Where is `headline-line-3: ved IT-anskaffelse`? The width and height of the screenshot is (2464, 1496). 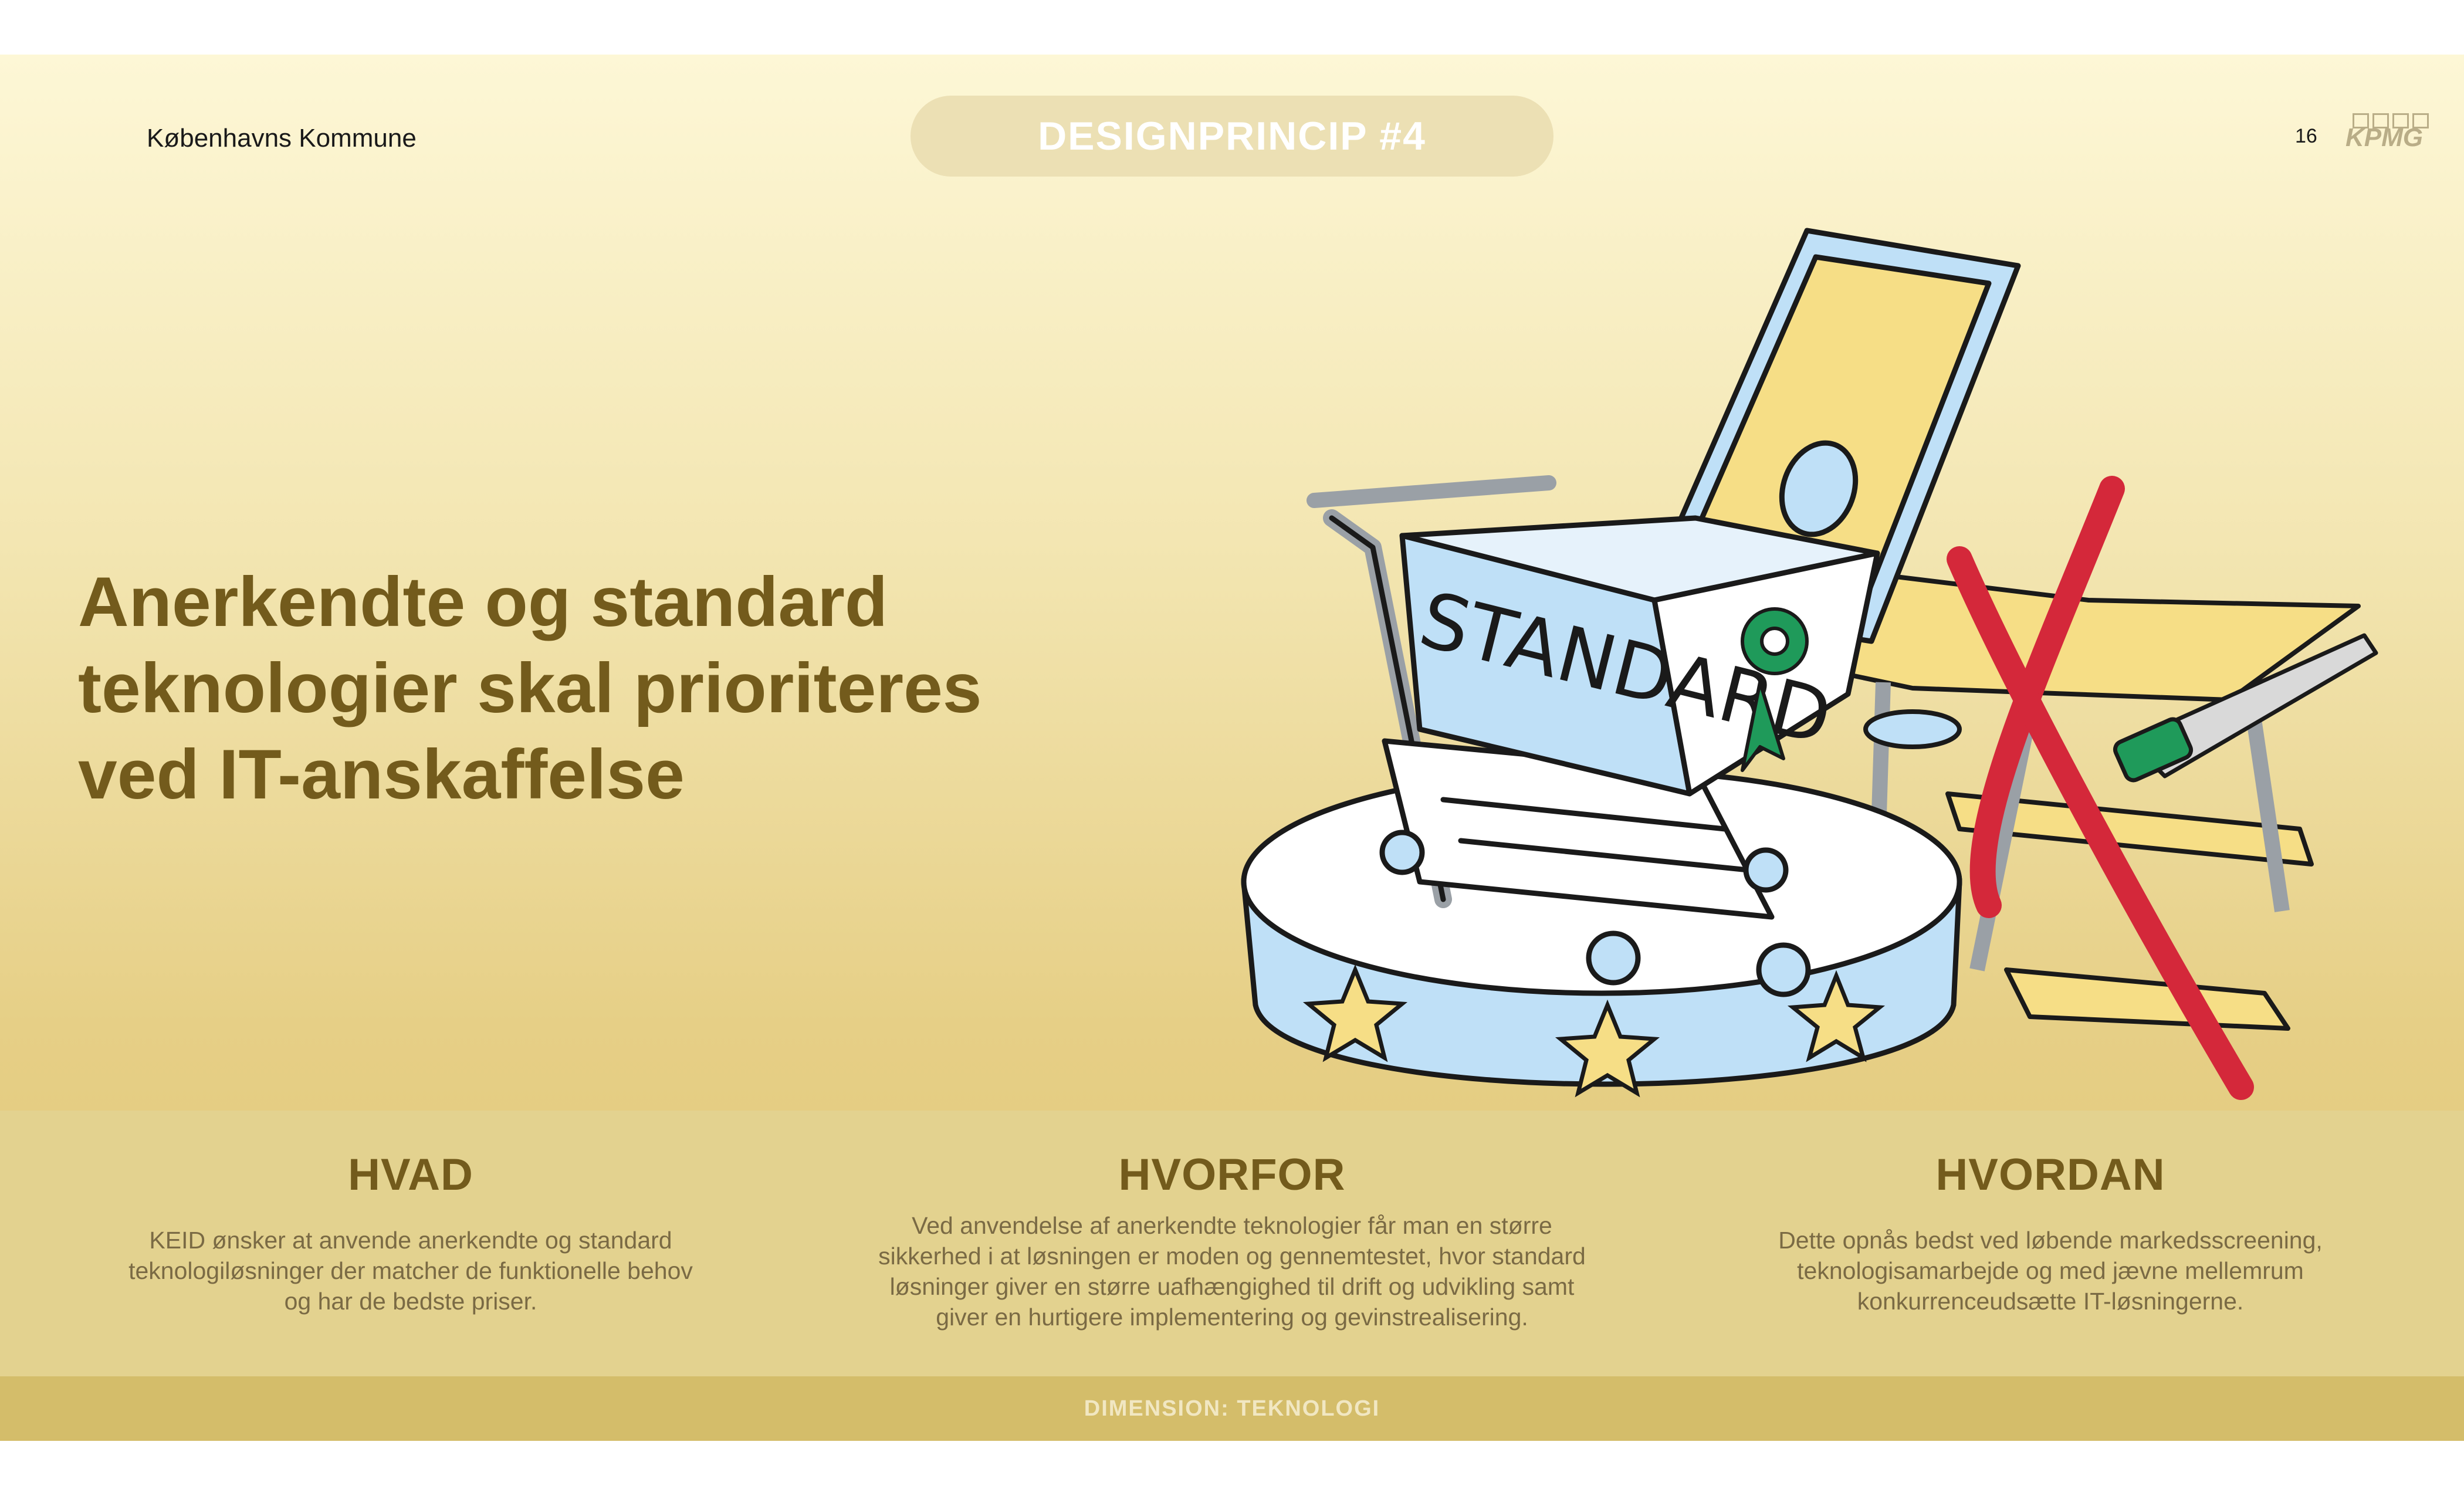
headline-line-3: ved IT-anskaffelse is located at coordinates (381, 774).